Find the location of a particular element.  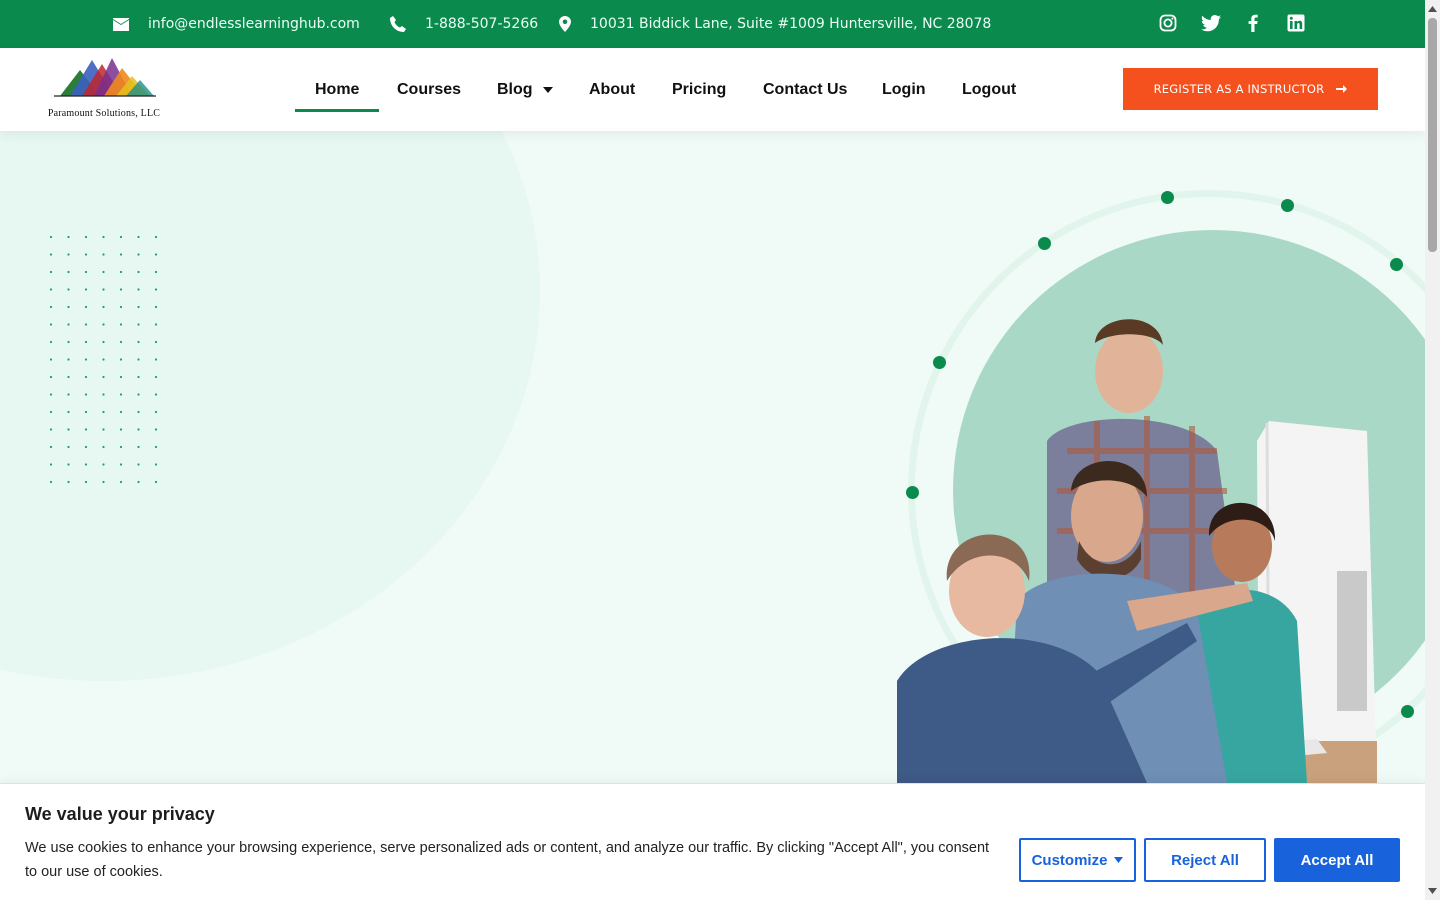

nav-pricing: Pricing is located at coordinates (699, 89).